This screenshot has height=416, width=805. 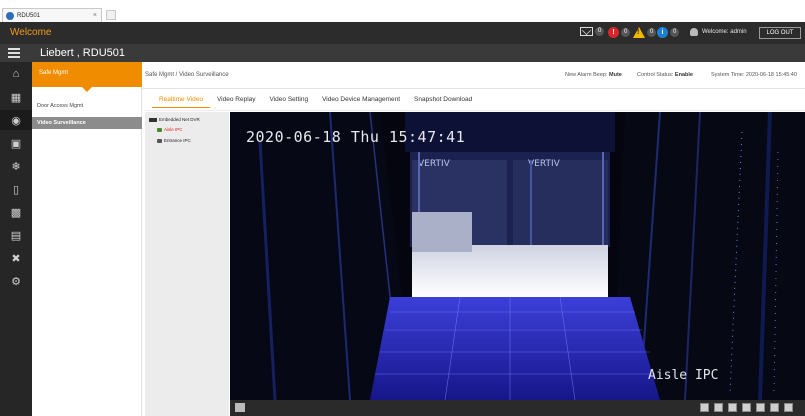 I want to click on shield-icon: ◉, so click(x=16, y=120).